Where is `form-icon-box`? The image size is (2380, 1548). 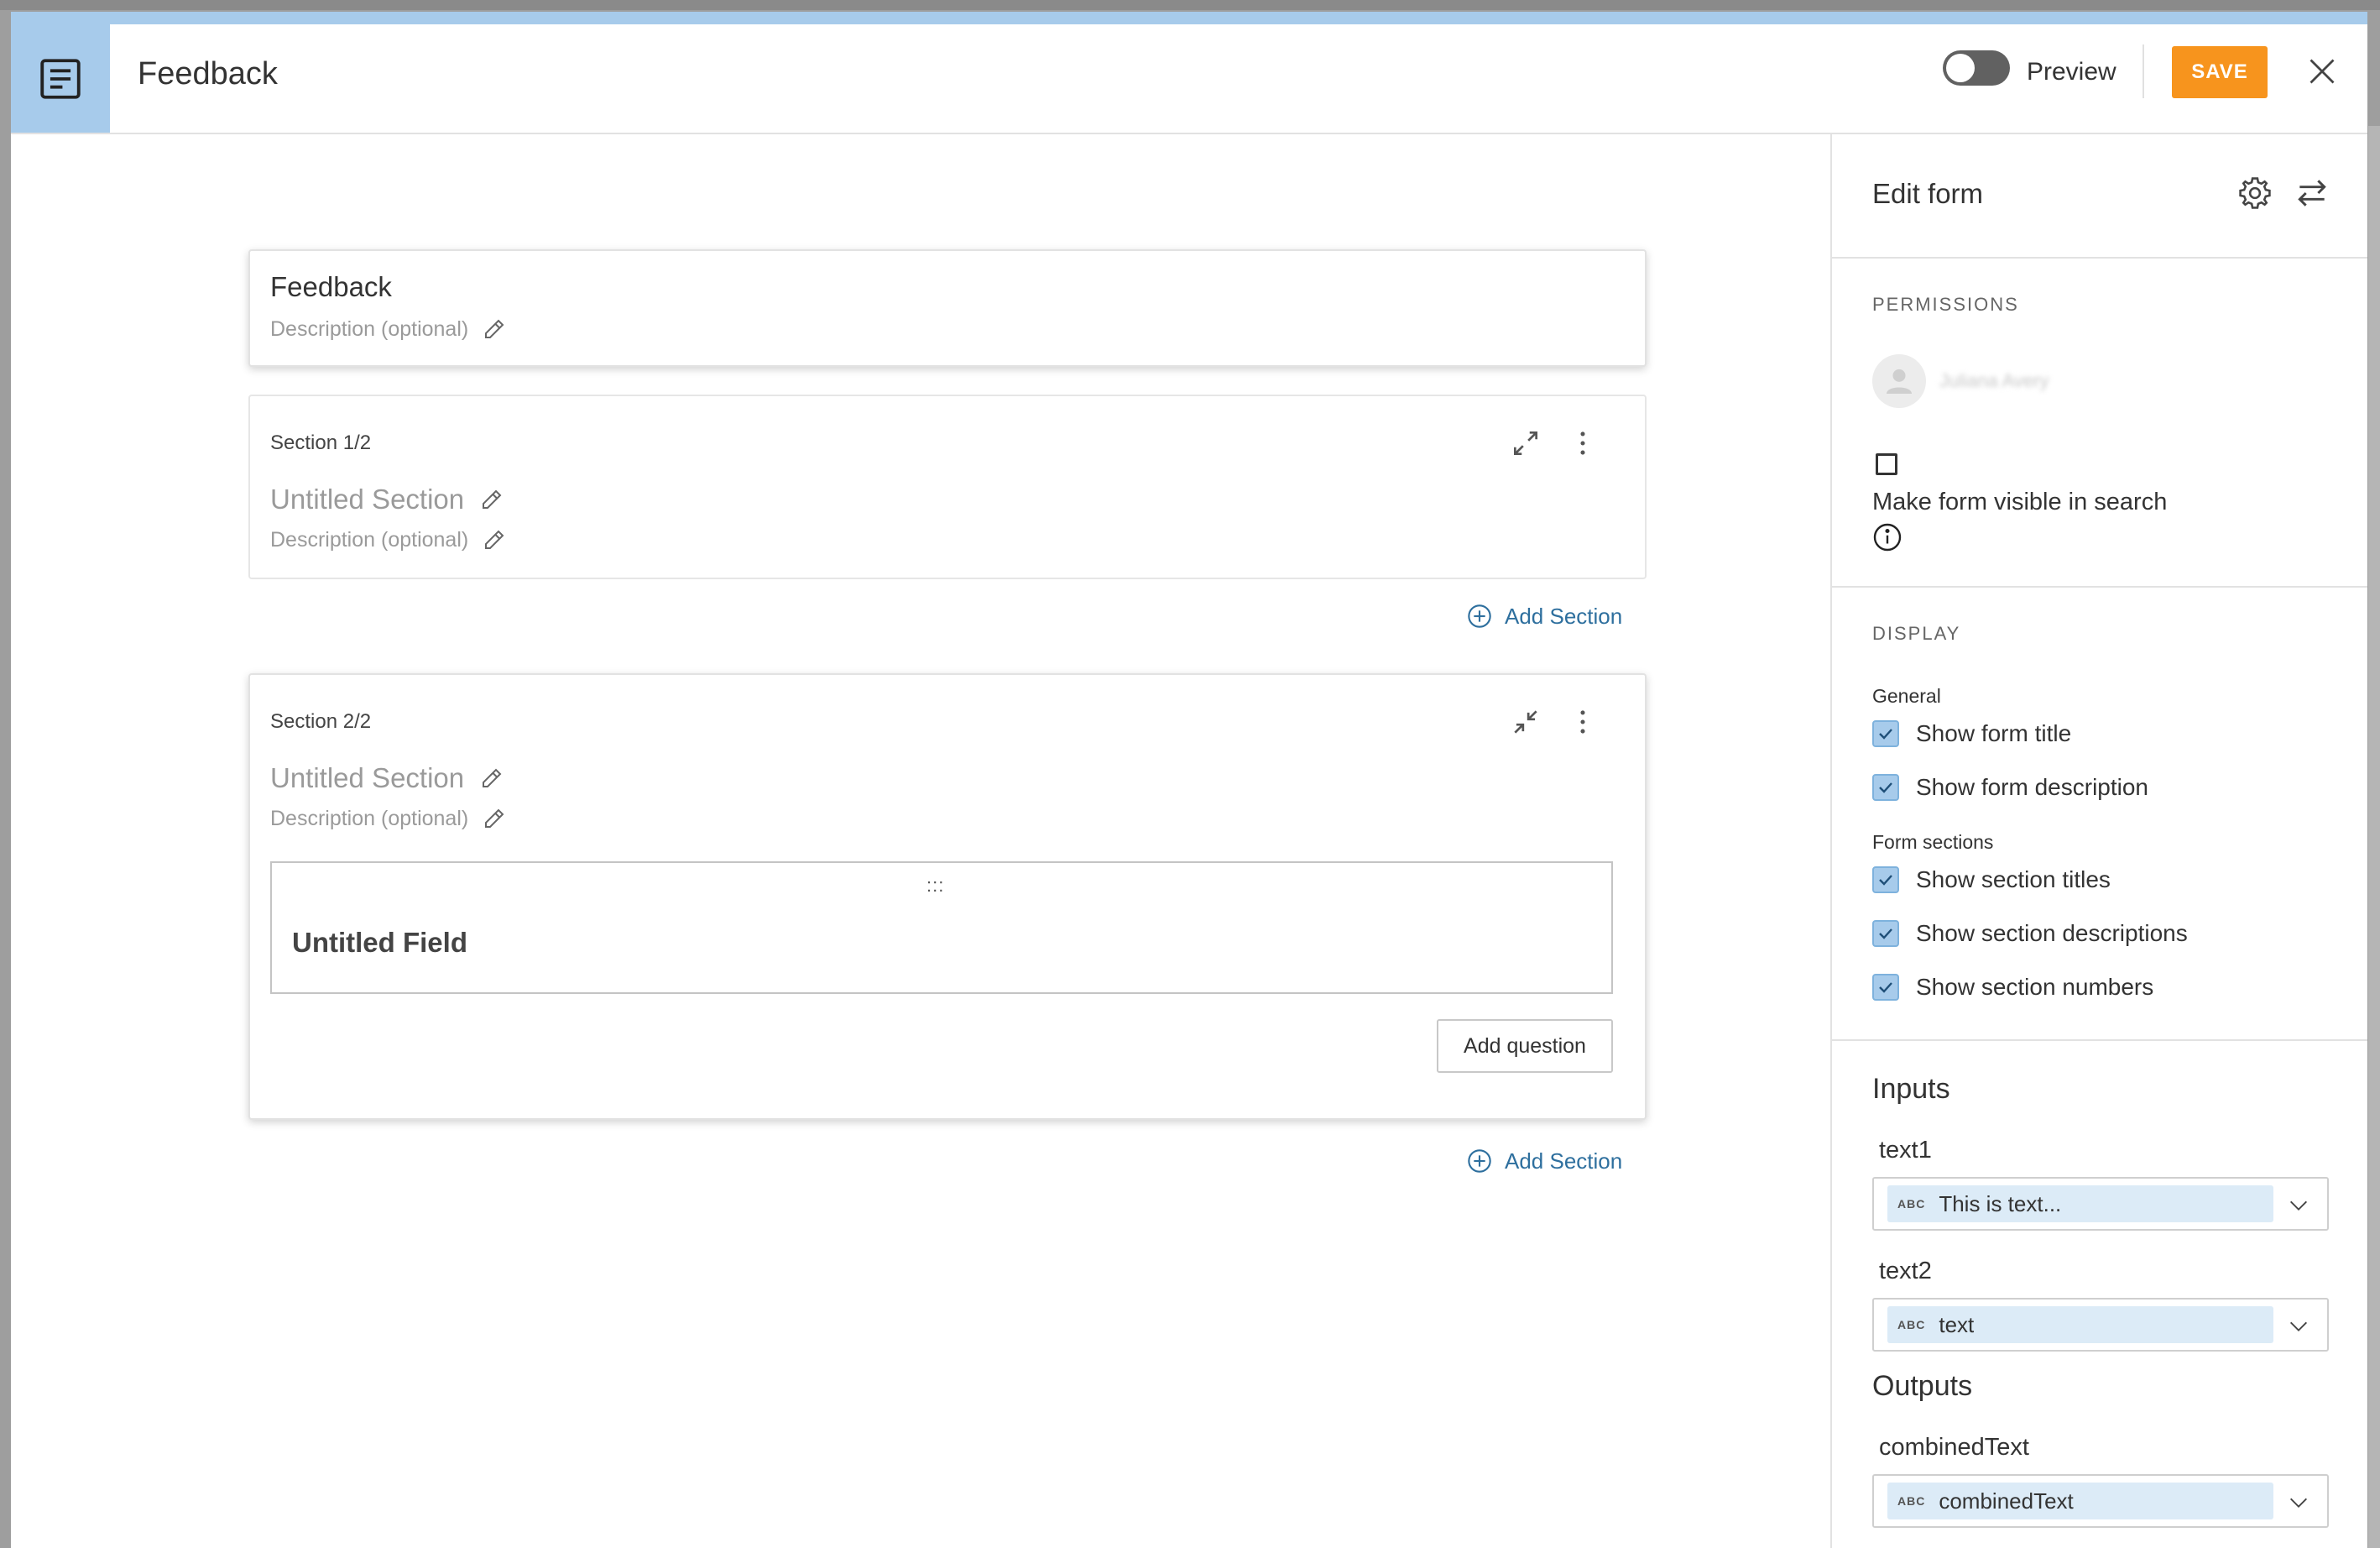
form-icon-box is located at coordinates (60, 78).